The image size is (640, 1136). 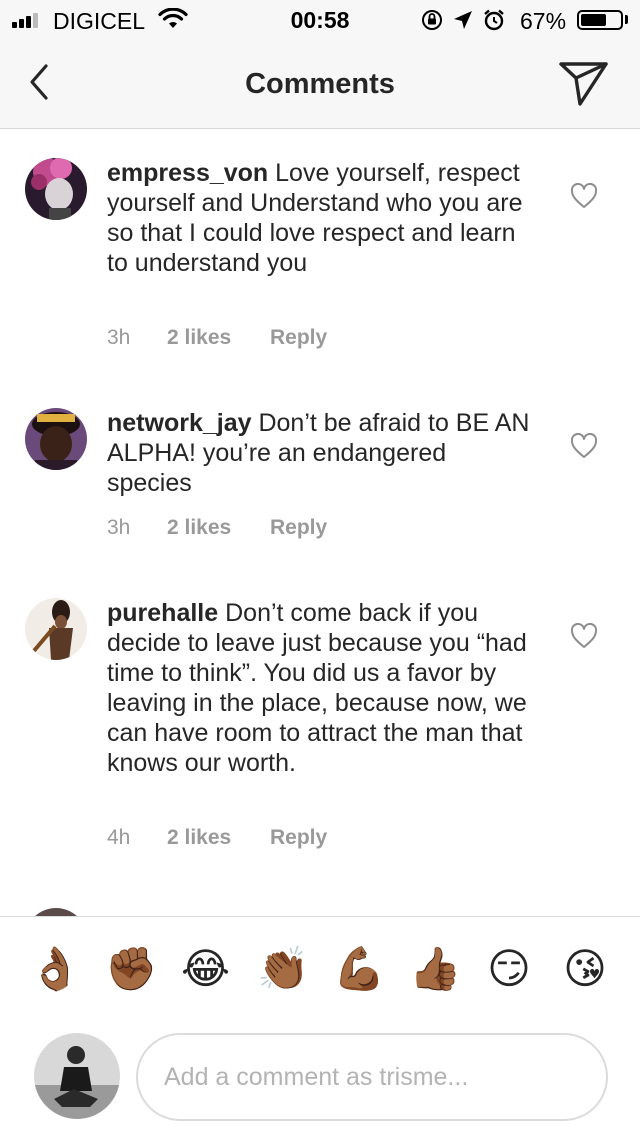 I want to click on face-blowing-kiss-emoji: 😘, so click(x=585, y=969).